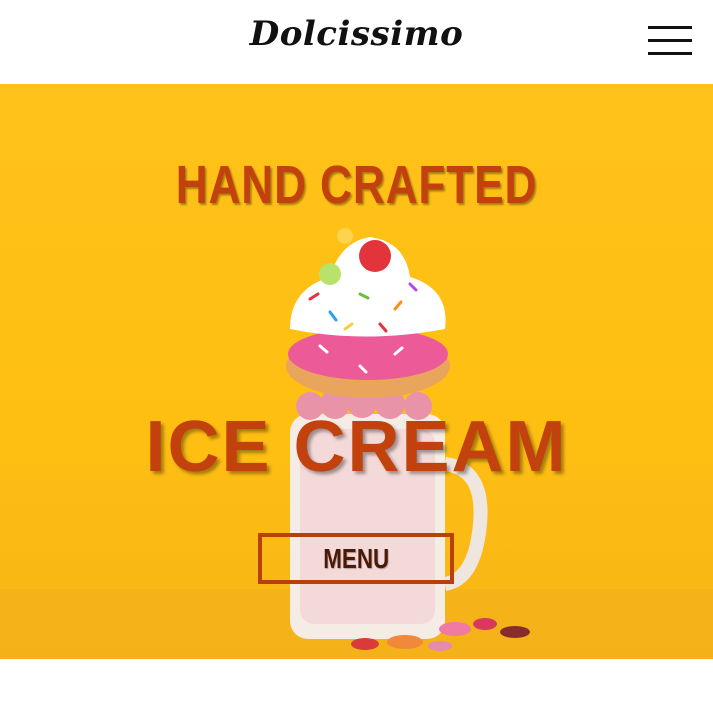 The image size is (713, 715). Describe the element at coordinates (356, 447) in the screenshot. I see `hero-headline: ICE CREAM` at that location.